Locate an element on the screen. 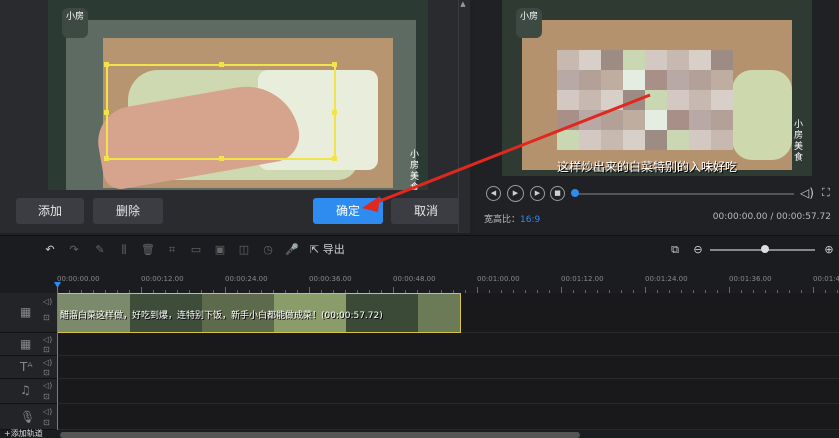  undo-icon: ↶ is located at coordinates (50, 250).